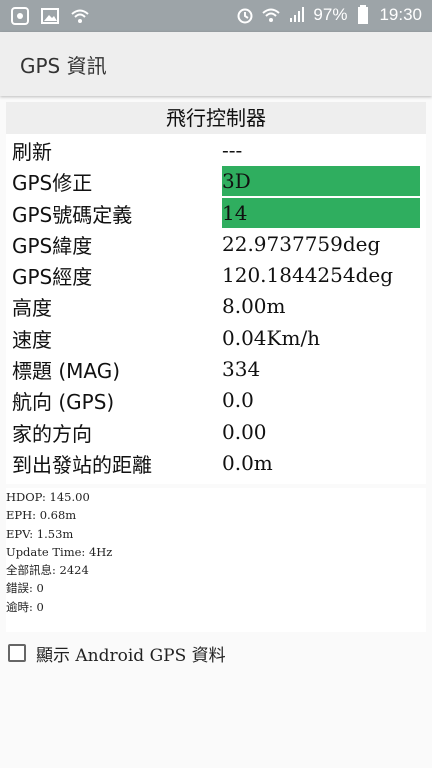 The height and width of the screenshot is (768, 432). What do you see at coordinates (48, 497) in the screenshot?
I see `info-line: HDOP: 145.00` at bounding box center [48, 497].